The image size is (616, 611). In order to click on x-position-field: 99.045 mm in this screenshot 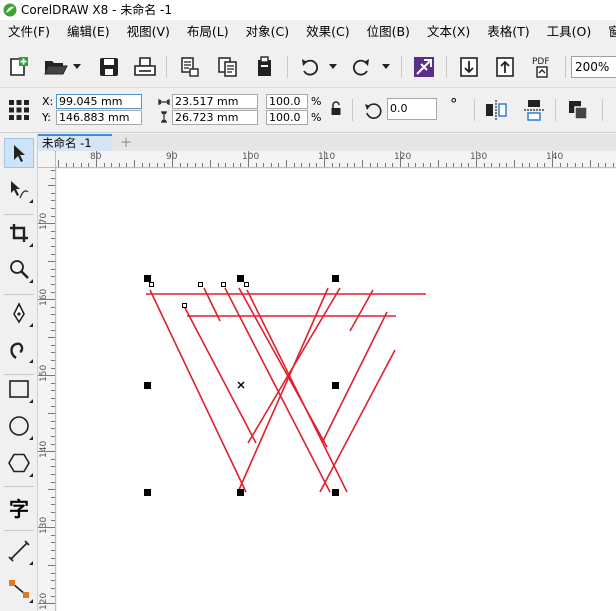, I will do `click(99, 101)`.